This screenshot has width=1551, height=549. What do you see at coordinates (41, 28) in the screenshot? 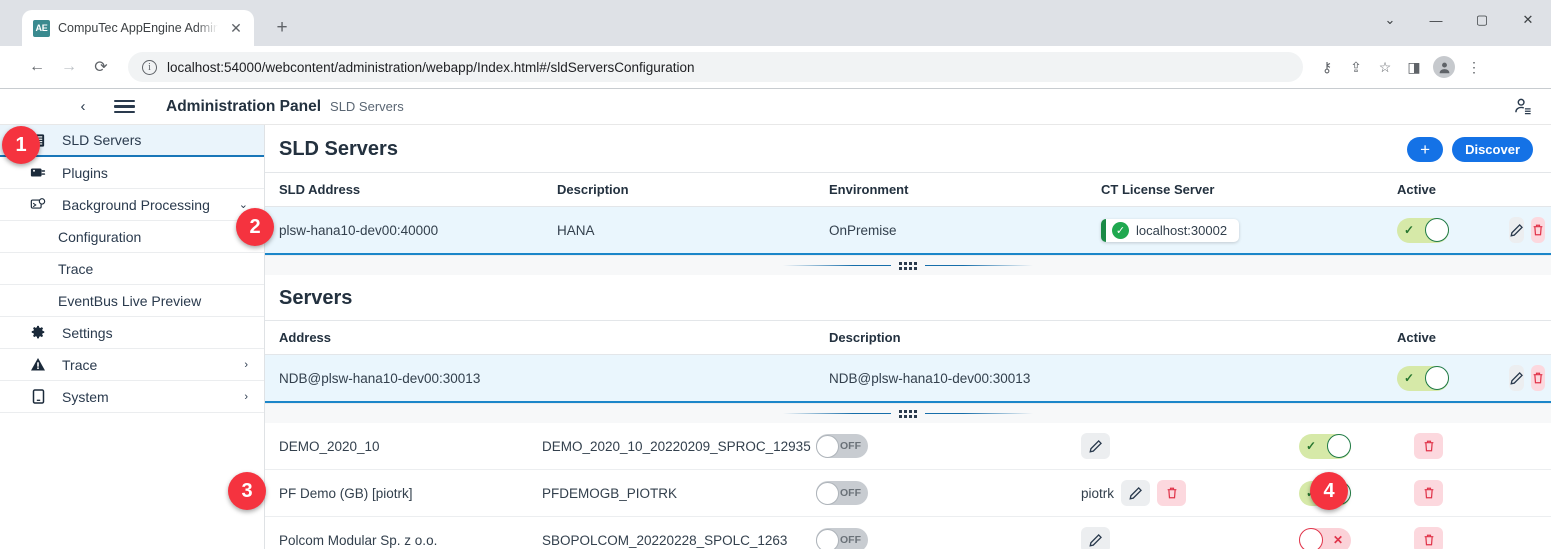
I see `tab-favicon: AE` at bounding box center [41, 28].